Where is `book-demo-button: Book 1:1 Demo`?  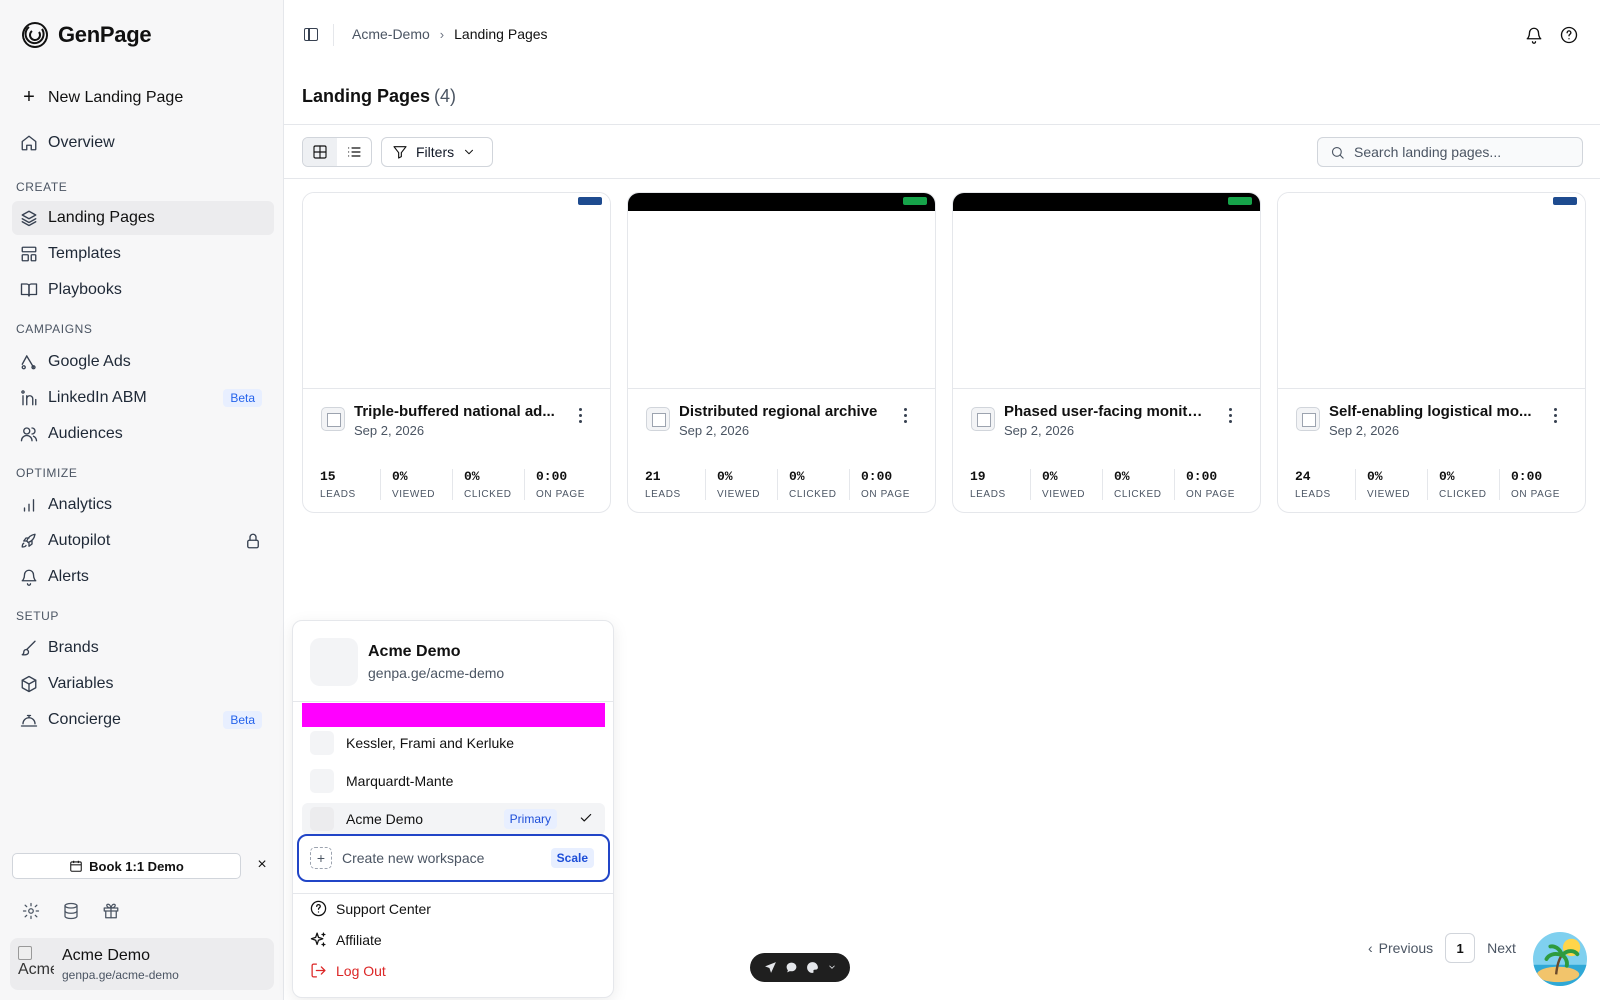
book-demo-button: Book 1:1 Demo is located at coordinates (126, 866).